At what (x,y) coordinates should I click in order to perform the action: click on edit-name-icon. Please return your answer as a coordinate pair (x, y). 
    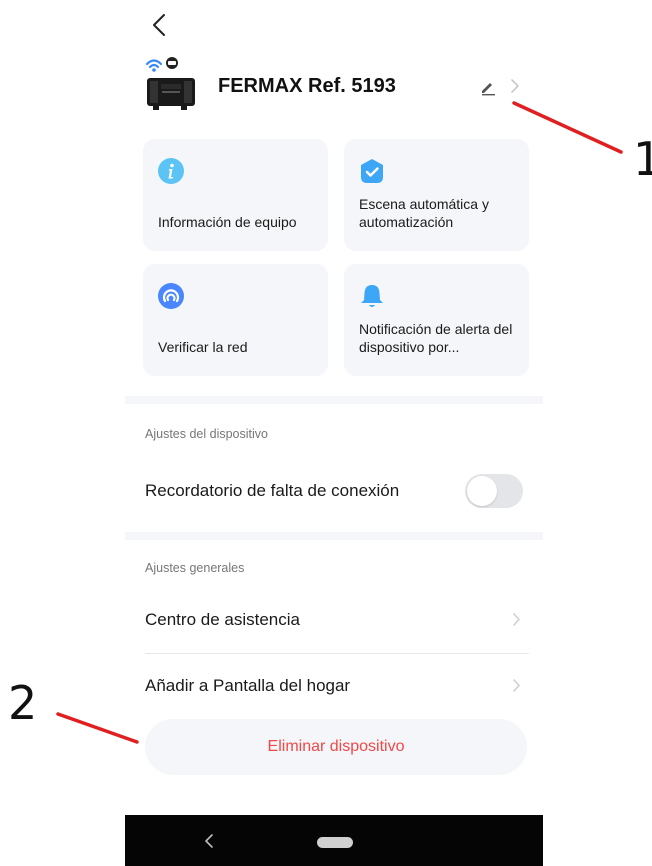
    Looking at the image, I should click on (488, 87).